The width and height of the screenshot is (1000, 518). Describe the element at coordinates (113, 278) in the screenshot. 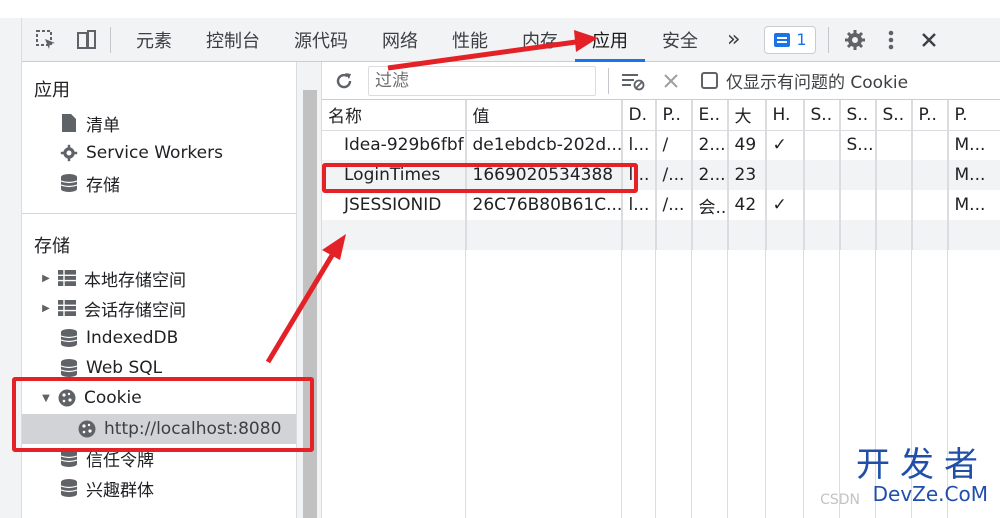

I see `sidebar-item-local-storage: ▶ 本地存储空间` at that location.